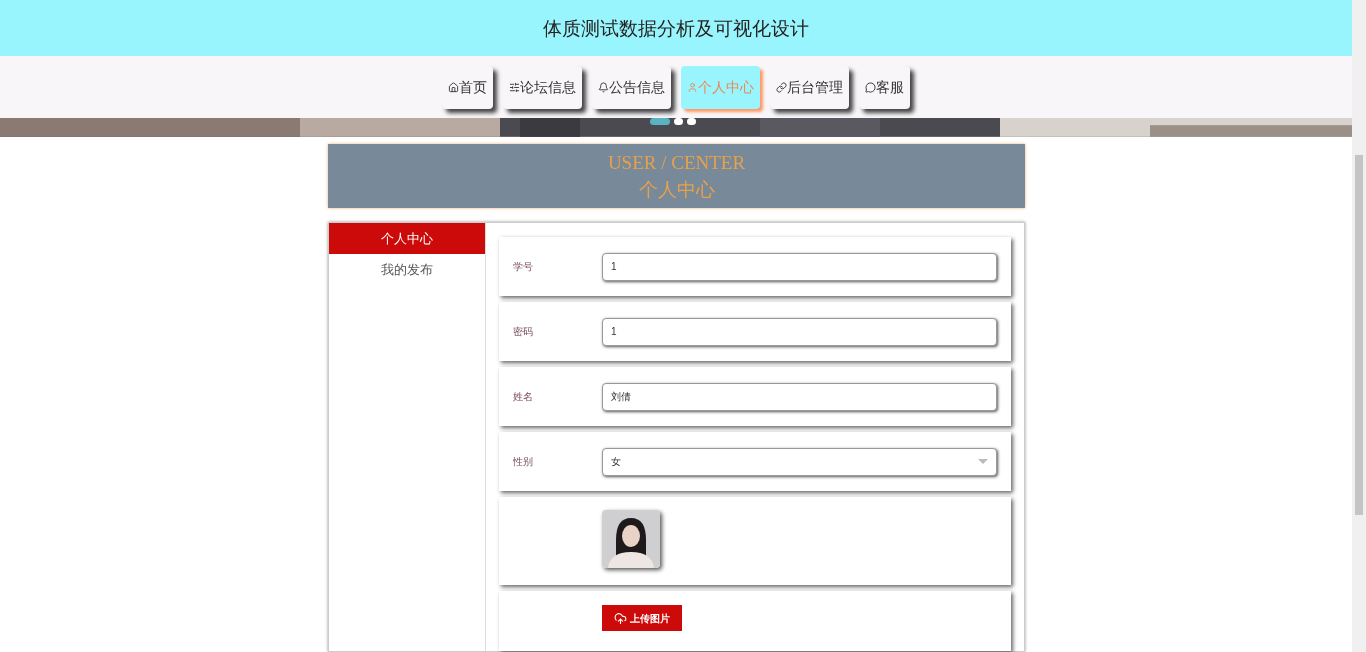 The width and height of the screenshot is (1366, 652). I want to click on nav-tab: 首页, so click(467, 87).